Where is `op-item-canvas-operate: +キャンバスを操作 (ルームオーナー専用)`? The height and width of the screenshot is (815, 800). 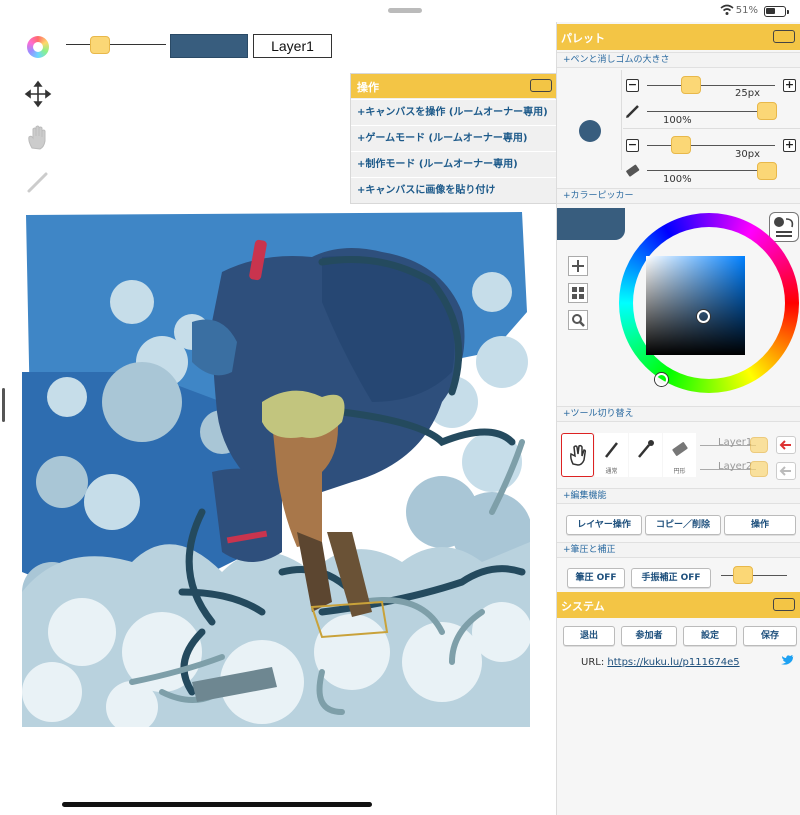 op-item-canvas-operate: +キャンバスを操作 (ルームオーナー専用) is located at coordinates (454, 112).